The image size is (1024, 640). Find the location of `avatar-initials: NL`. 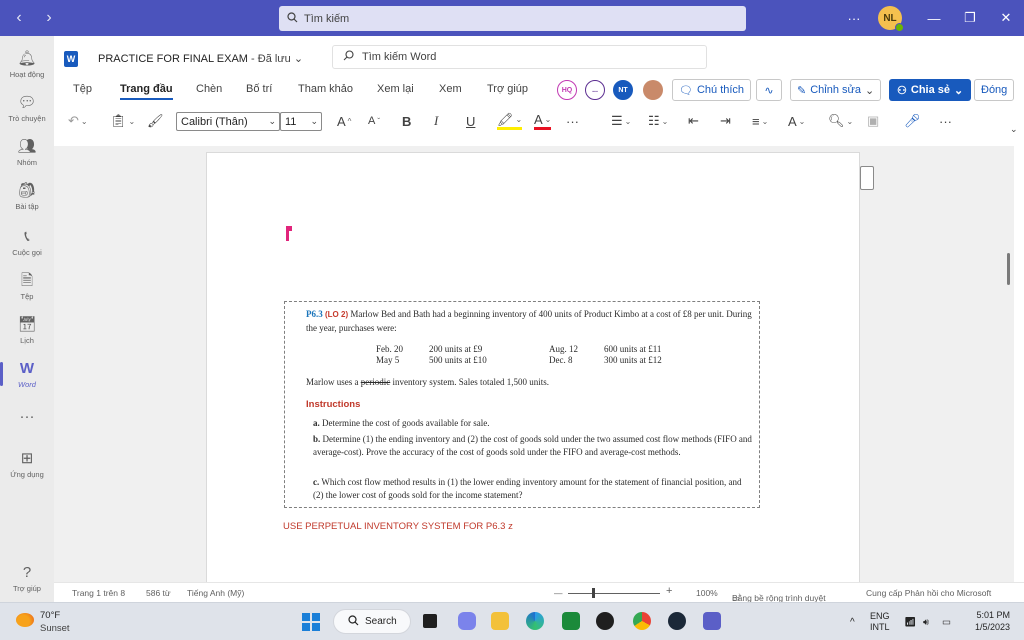

avatar-initials: NL is located at coordinates (890, 18).